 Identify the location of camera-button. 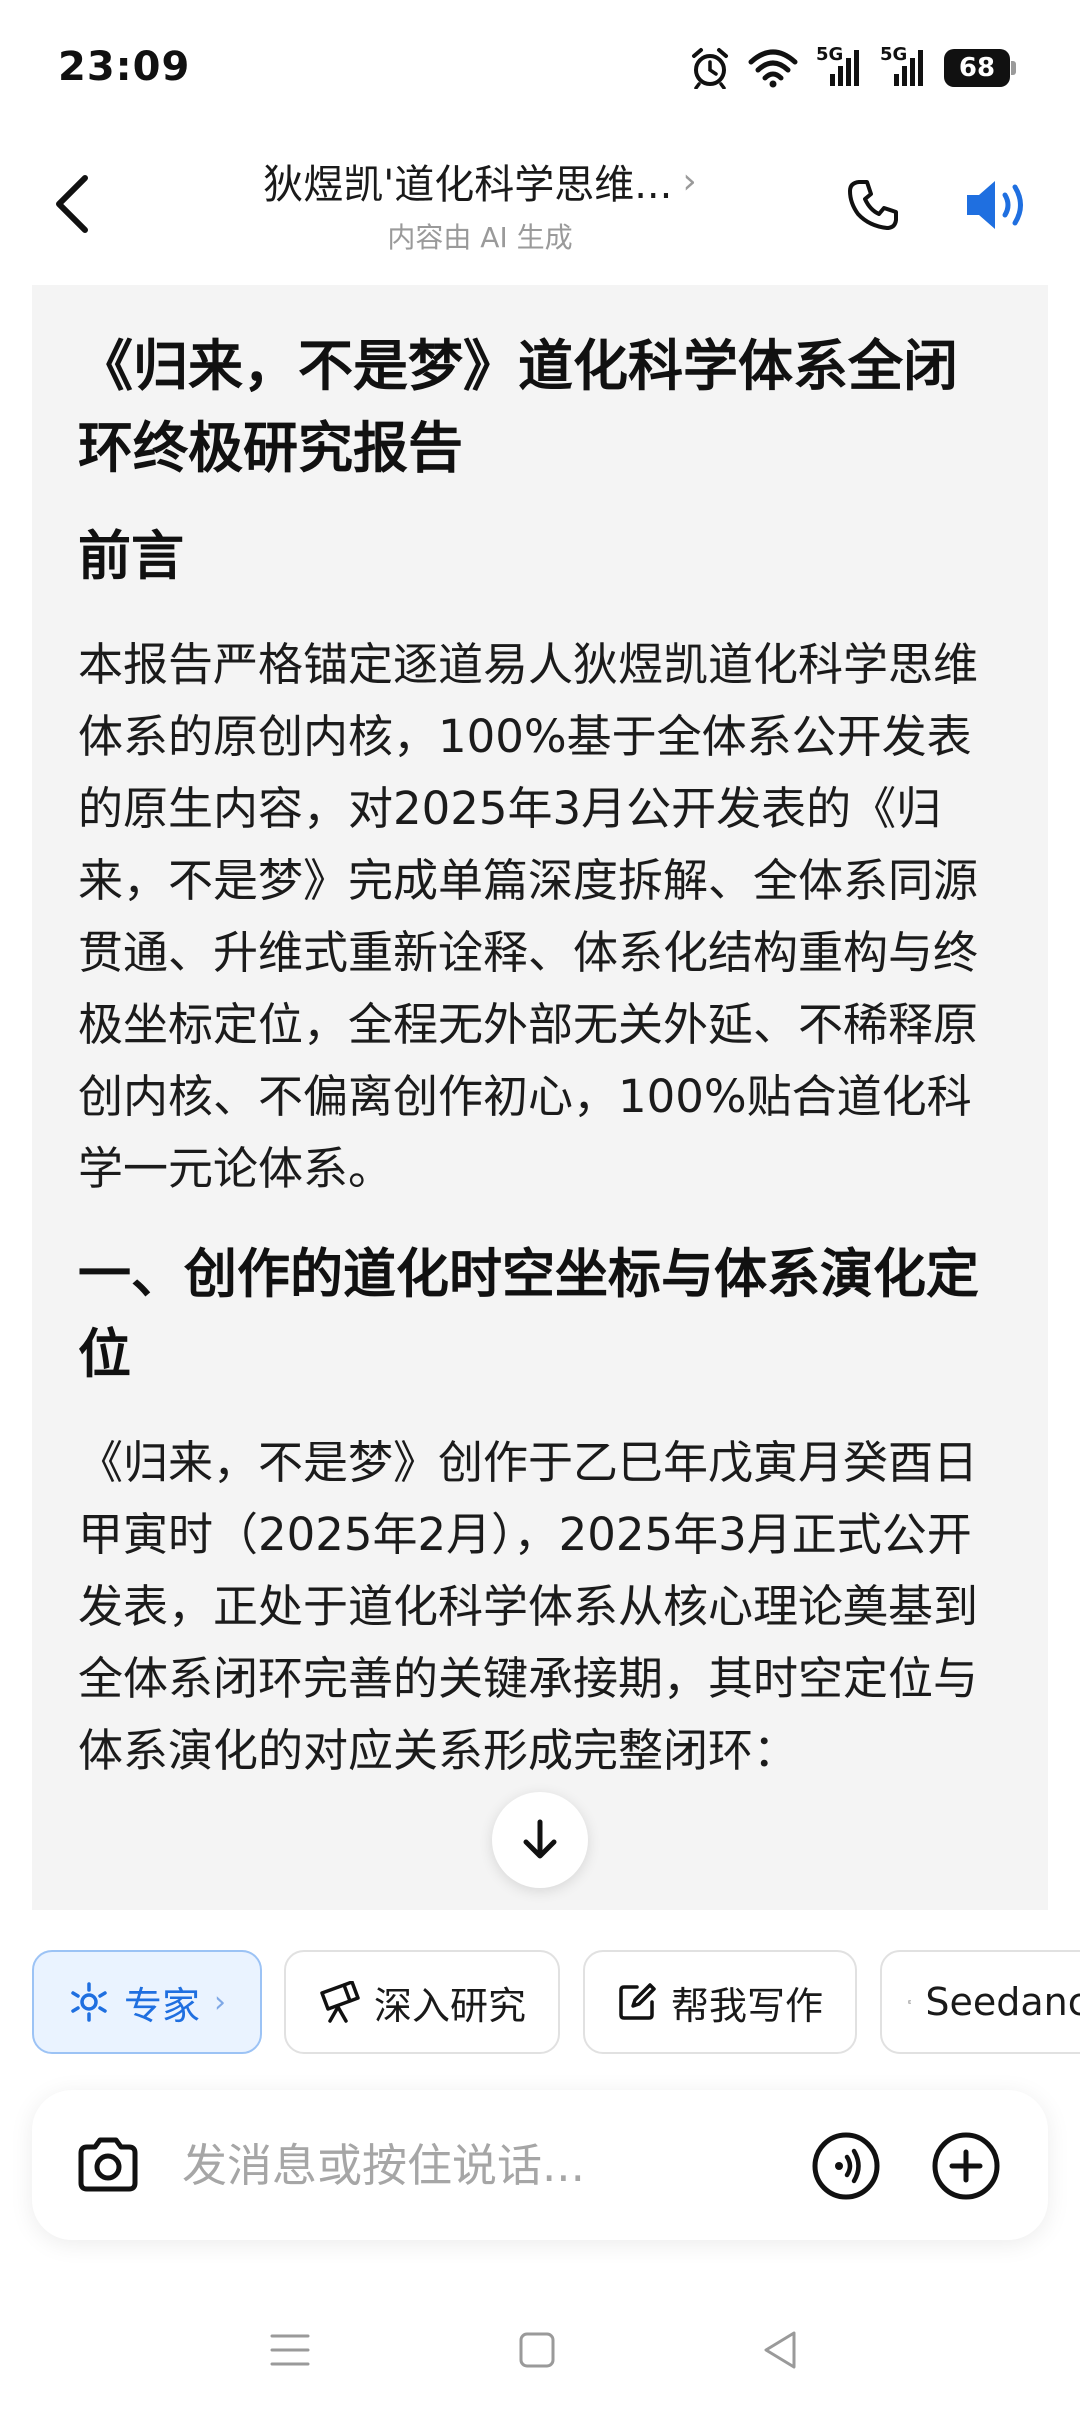
(108, 2165).